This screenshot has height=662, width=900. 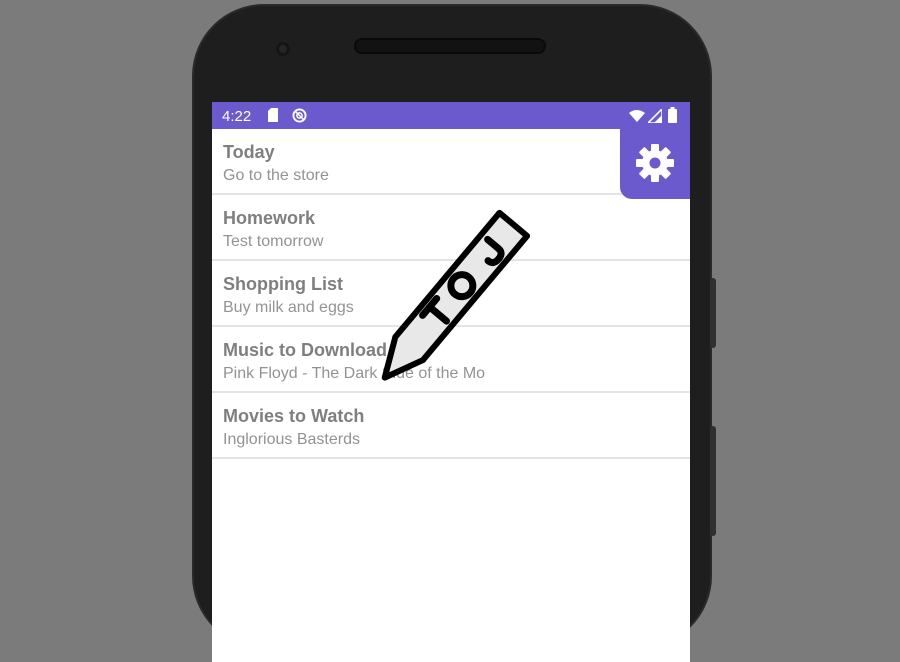 I want to click on status-time: 4:22, so click(x=237, y=116).